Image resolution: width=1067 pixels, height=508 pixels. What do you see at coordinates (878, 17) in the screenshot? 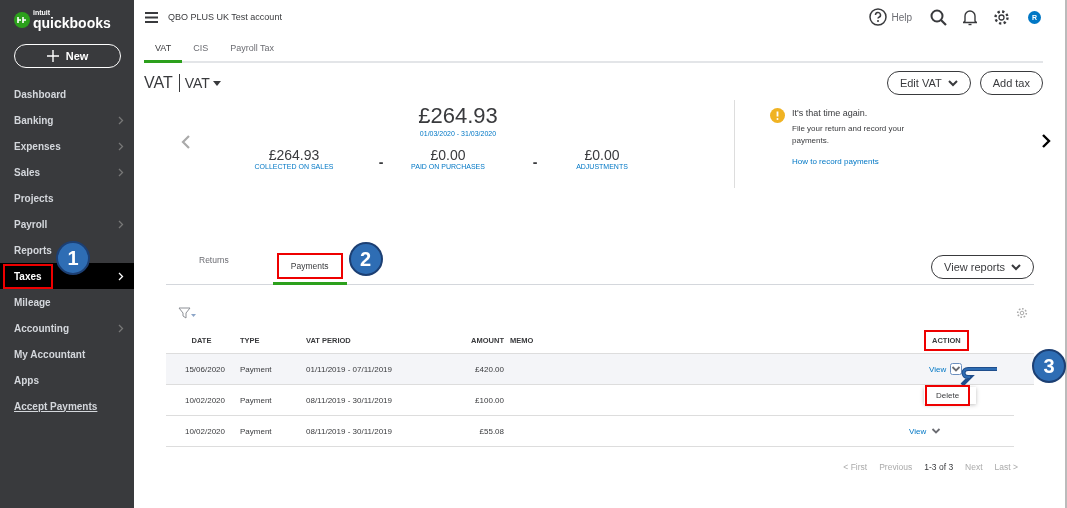
I see `help-icon` at bounding box center [878, 17].